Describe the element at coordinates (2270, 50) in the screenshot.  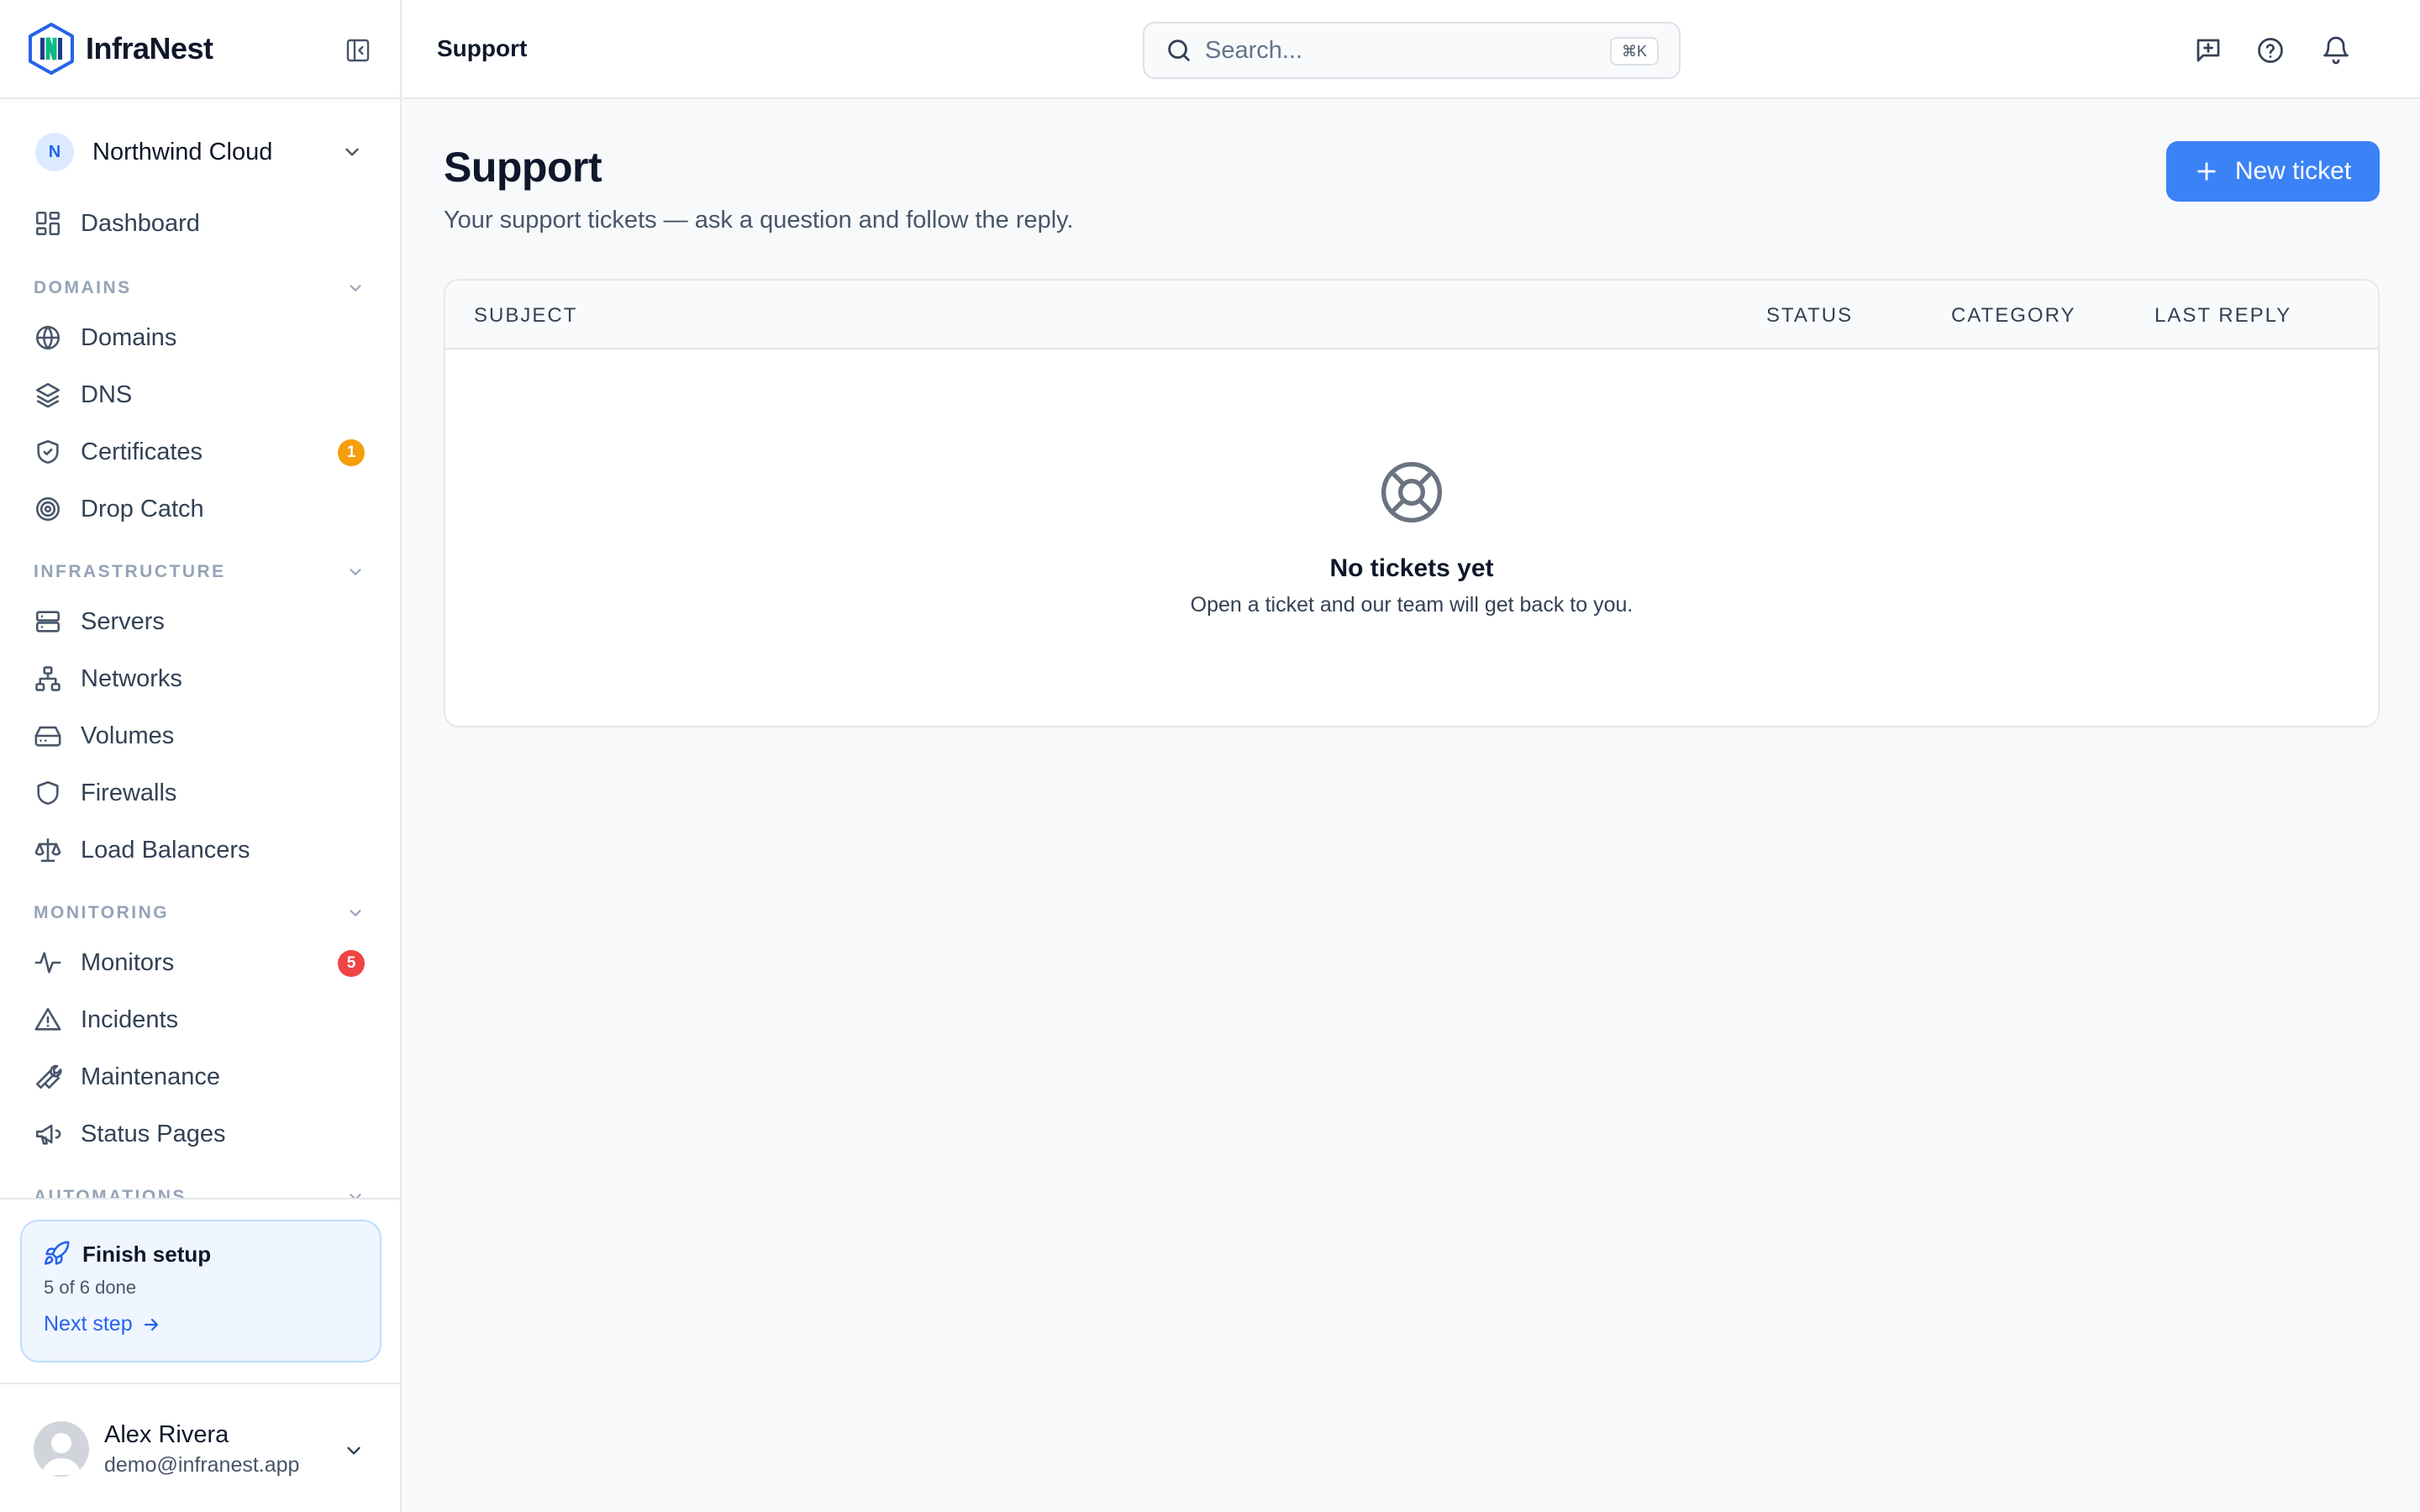
I see `help-circle-icon` at that location.